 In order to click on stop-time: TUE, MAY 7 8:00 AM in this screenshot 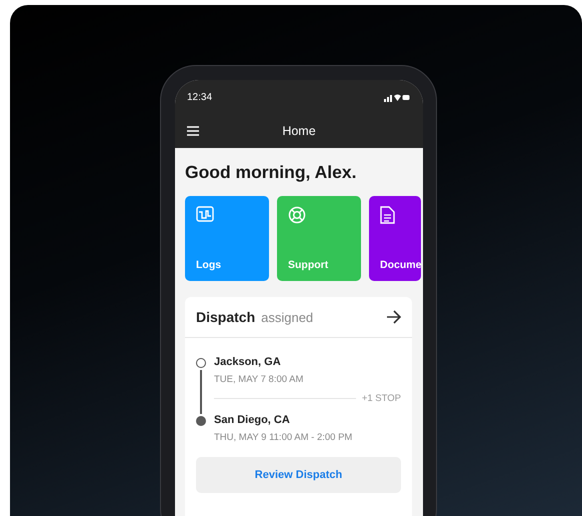, I will do `click(259, 379)`.